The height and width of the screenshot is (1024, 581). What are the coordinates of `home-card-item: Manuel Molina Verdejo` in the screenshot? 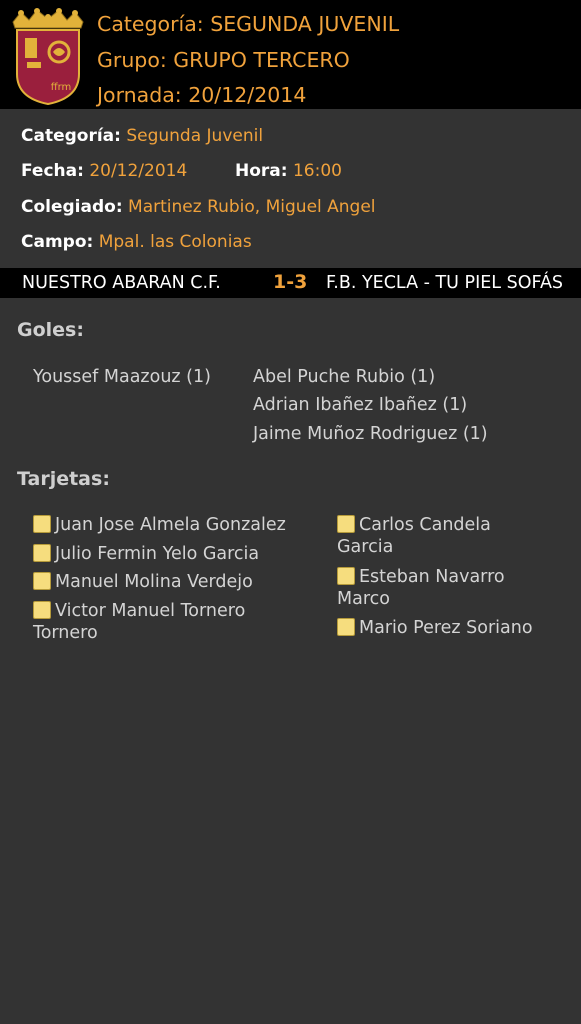 It's located at (173, 582).